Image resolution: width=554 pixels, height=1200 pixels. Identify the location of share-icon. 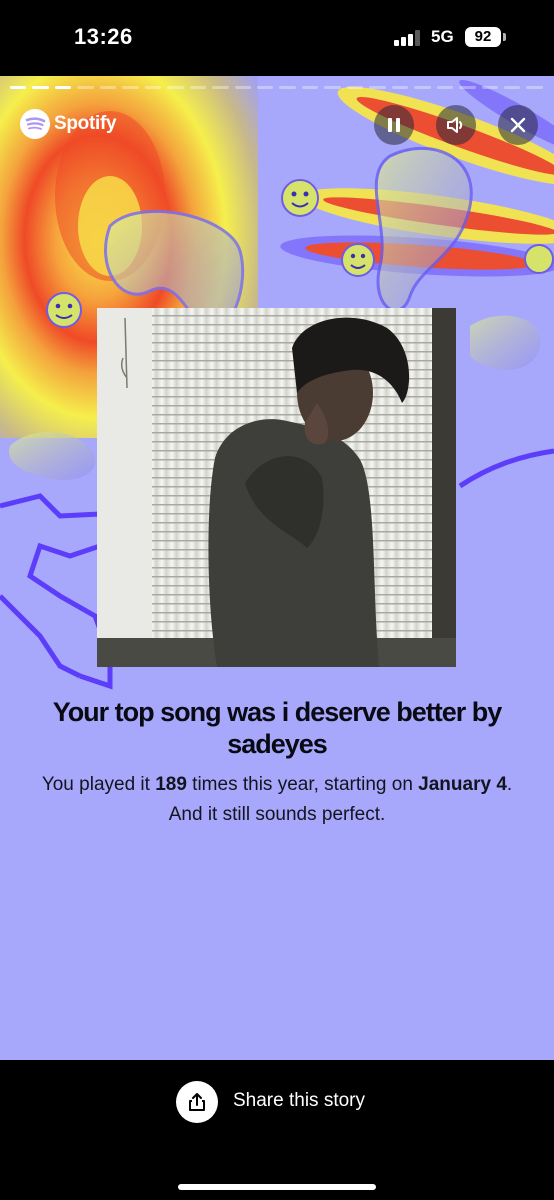
(197, 1102).